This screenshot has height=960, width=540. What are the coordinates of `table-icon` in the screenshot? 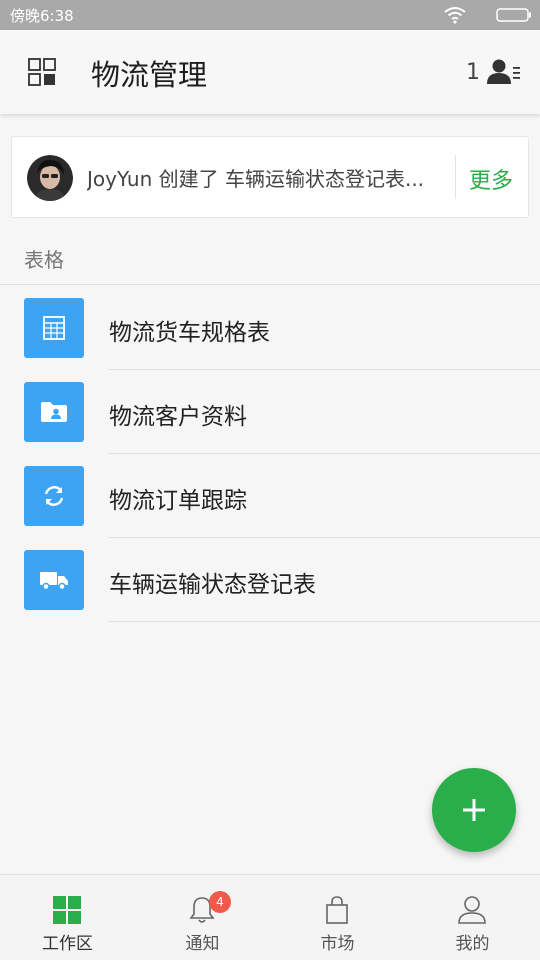 It's located at (54, 328).